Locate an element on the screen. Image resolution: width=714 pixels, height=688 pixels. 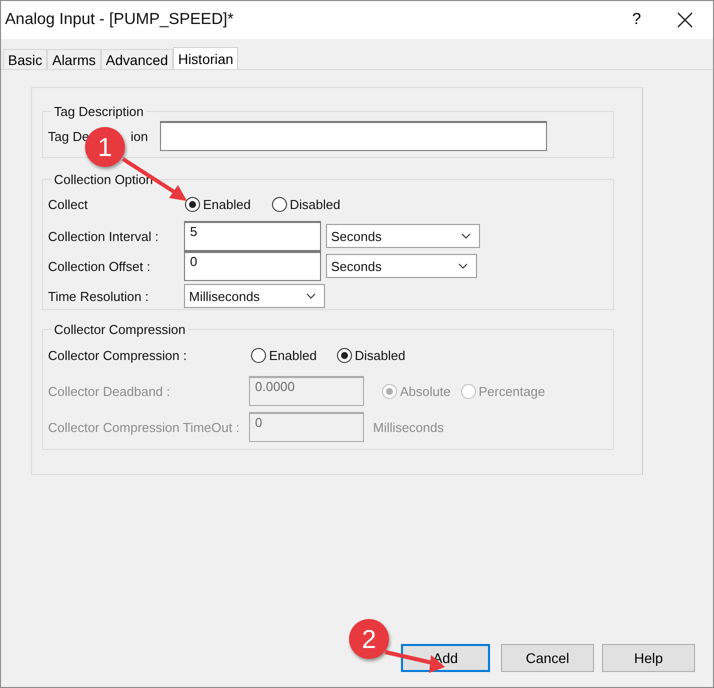
field-label: Collector Compression : is located at coordinates (118, 355).